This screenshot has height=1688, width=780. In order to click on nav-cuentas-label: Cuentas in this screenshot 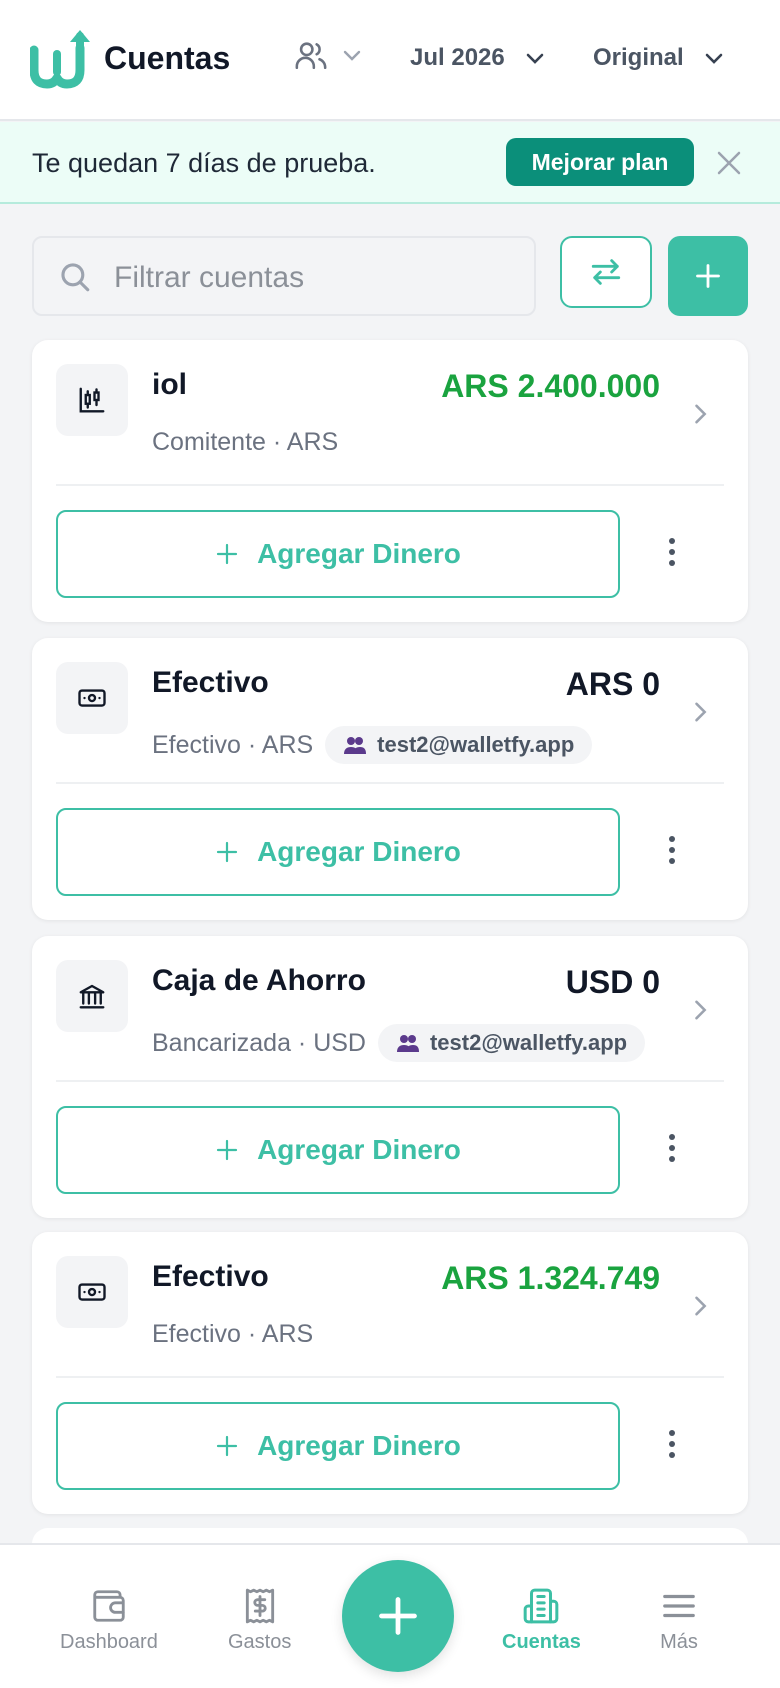, I will do `click(541, 1642)`.